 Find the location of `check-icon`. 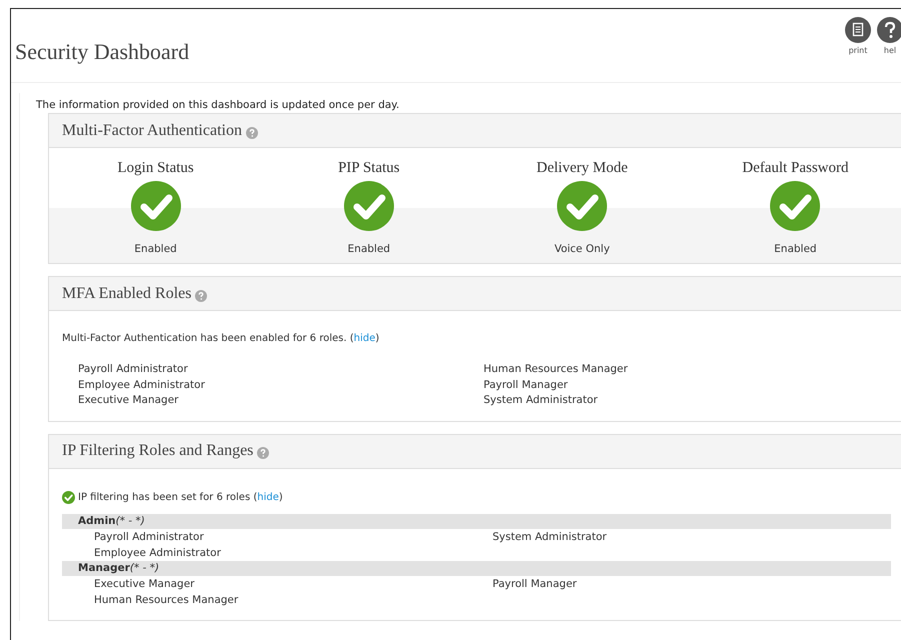

check-icon is located at coordinates (68, 497).